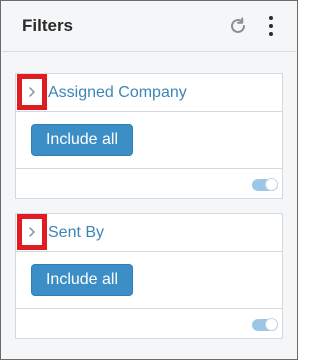 The image size is (320, 360). I want to click on filter-card-header: Sent By, so click(149, 233).